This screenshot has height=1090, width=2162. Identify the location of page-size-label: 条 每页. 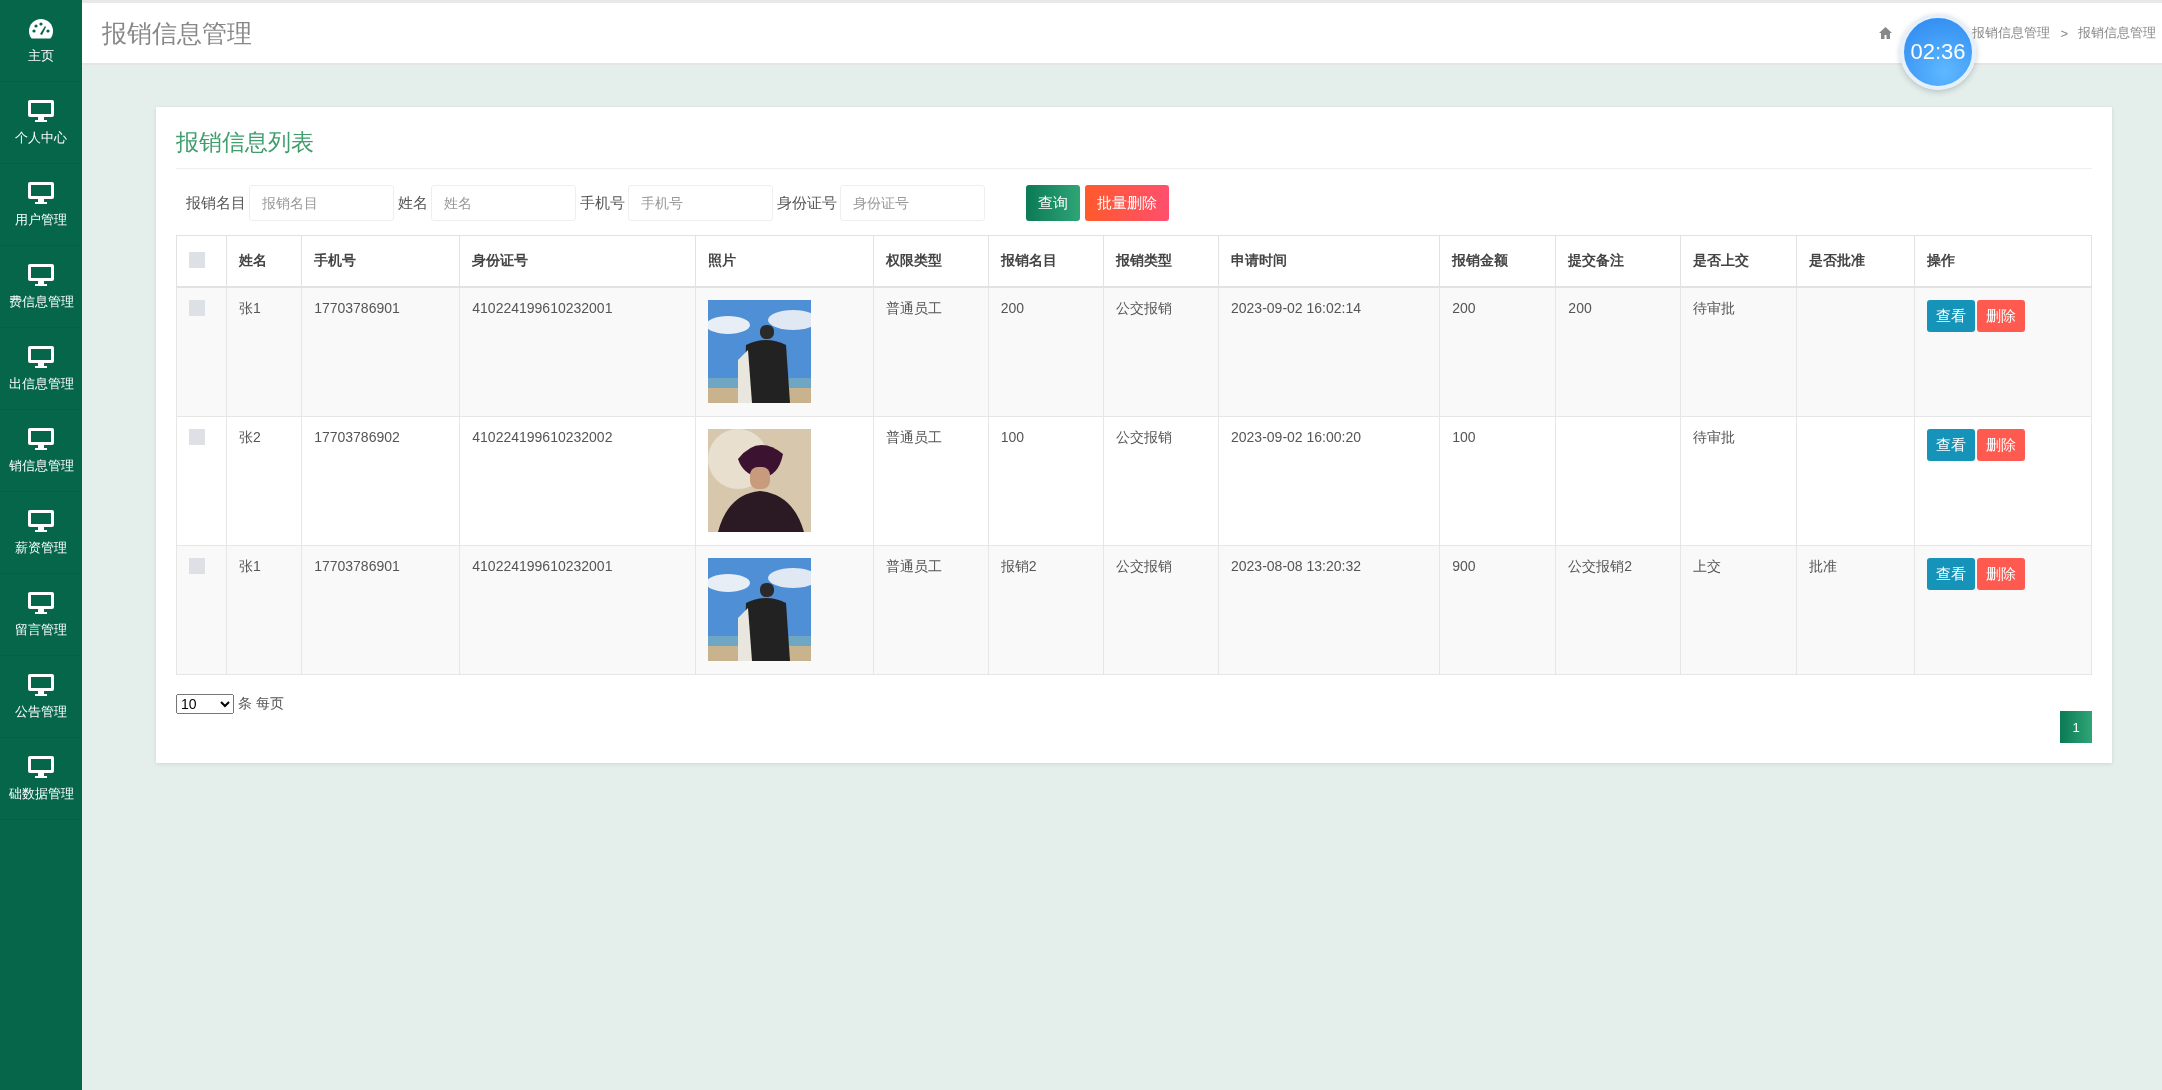
(261, 704).